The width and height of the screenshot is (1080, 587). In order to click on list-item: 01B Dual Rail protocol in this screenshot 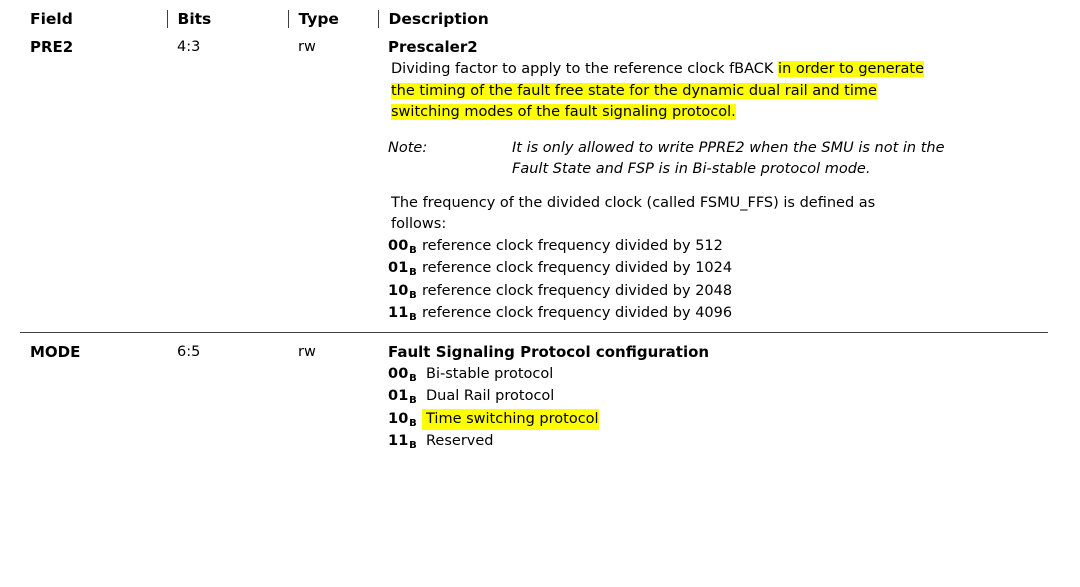, I will do `click(718, 397)`.